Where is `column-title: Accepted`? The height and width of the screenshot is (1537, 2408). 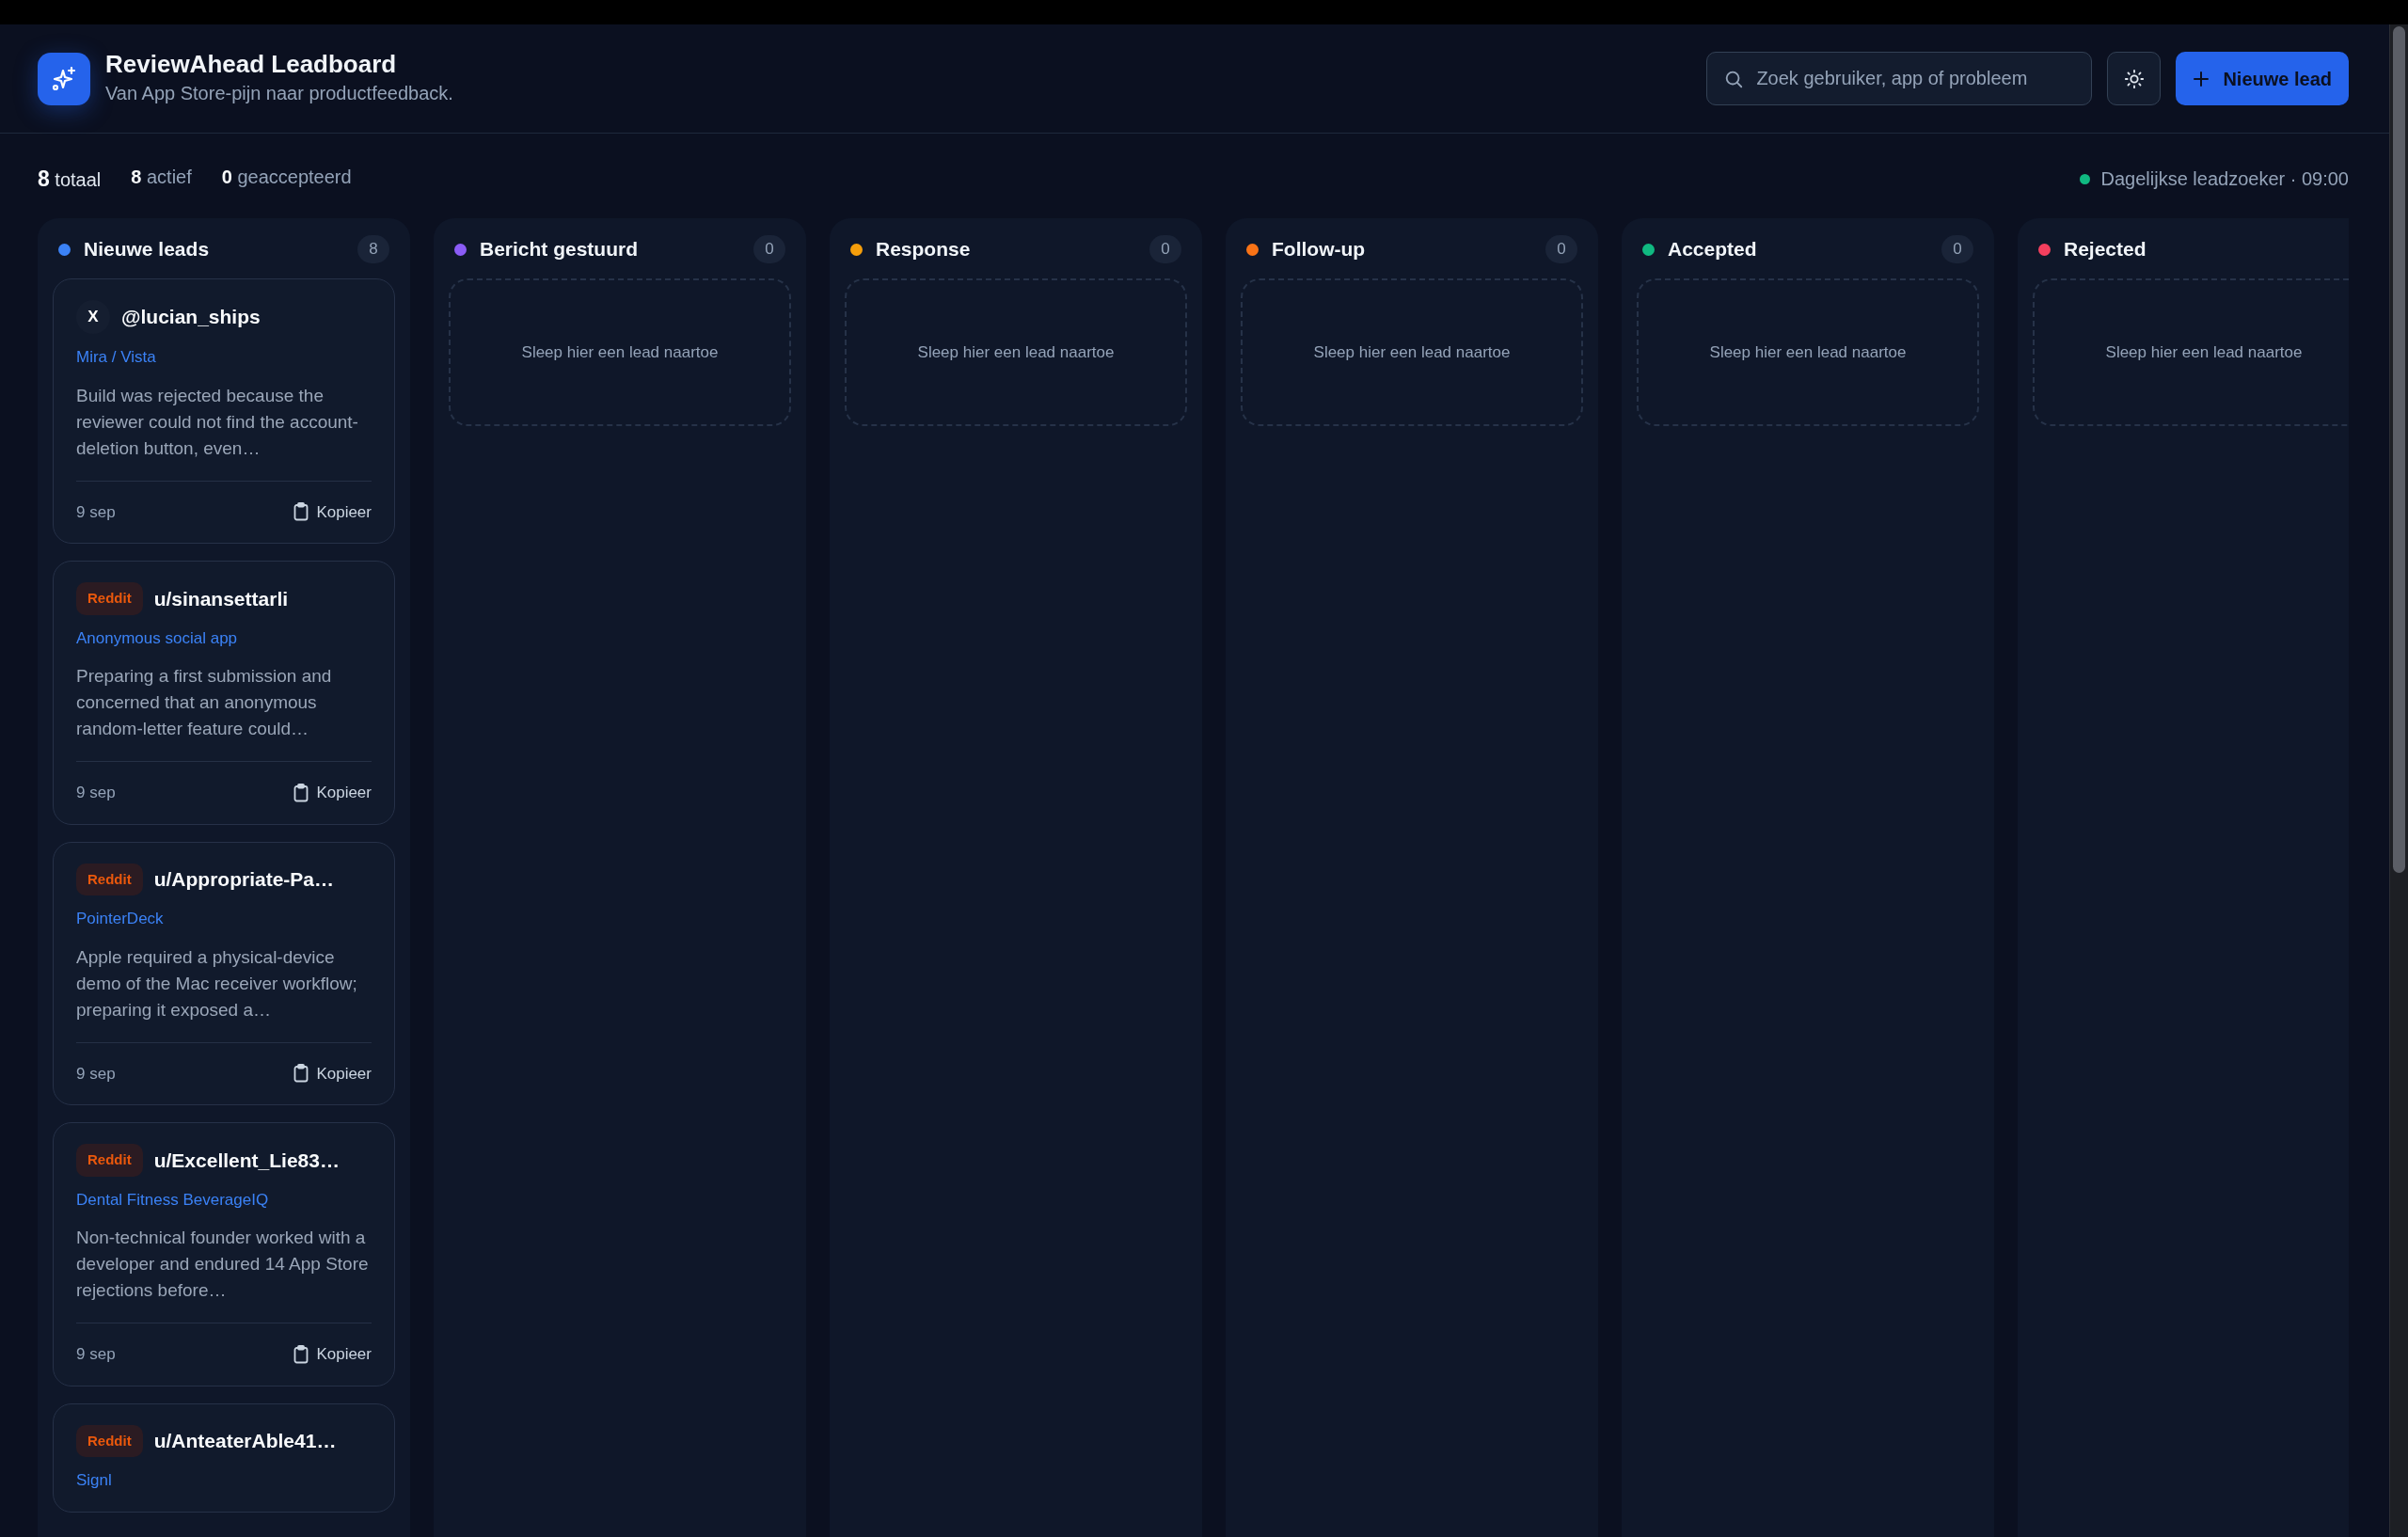 column-title: Accepted is located at coordinates (1713, 249).